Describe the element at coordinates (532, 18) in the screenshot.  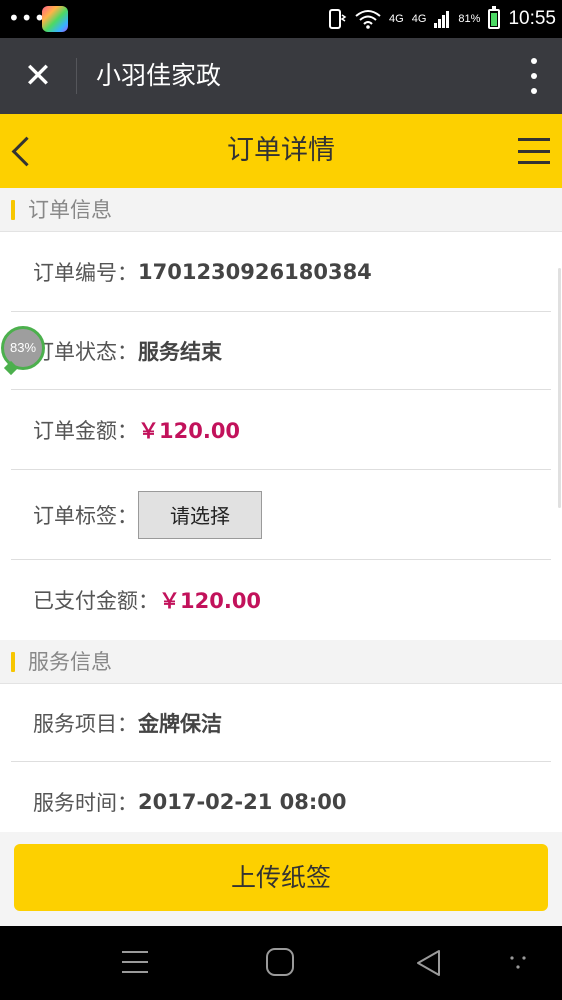
I see `clock: 10:55` at that location.